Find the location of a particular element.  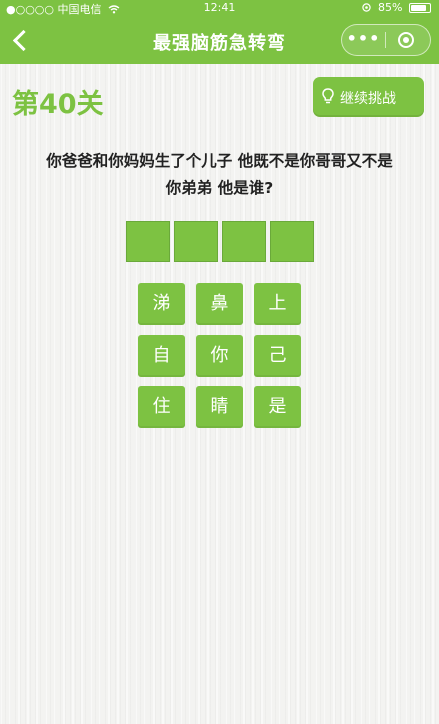

continue-challenge-label: 继续挑战 is located at coordinates (368, 99).